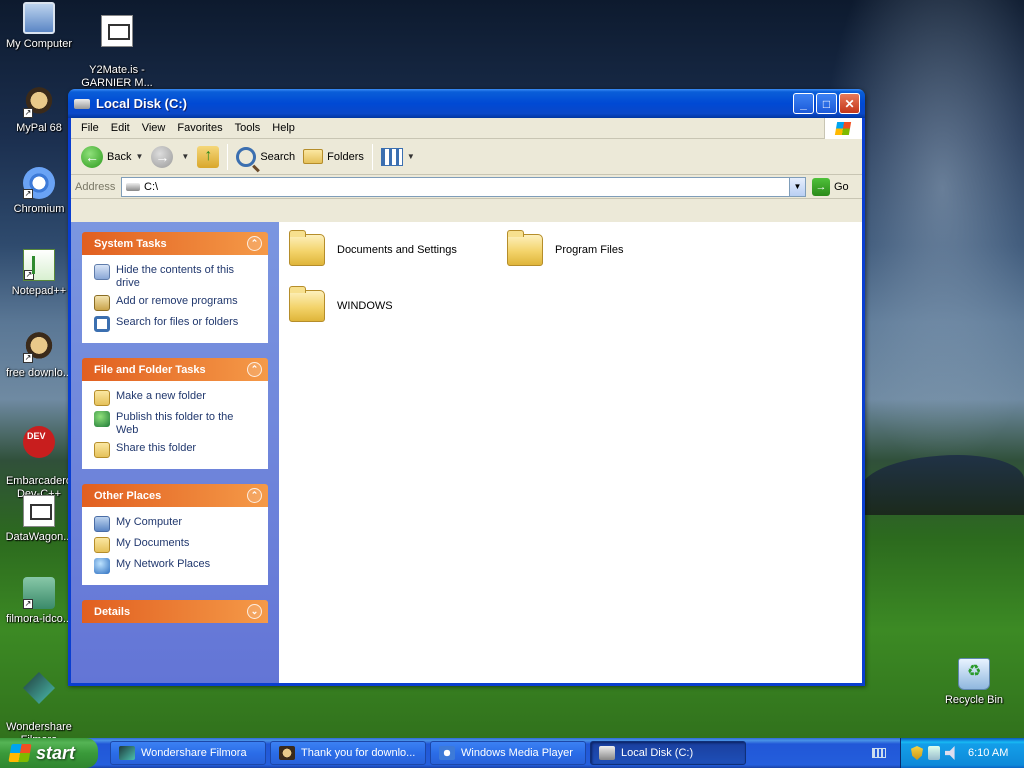  I want to click on my-documents-icon, so click(102, 545).